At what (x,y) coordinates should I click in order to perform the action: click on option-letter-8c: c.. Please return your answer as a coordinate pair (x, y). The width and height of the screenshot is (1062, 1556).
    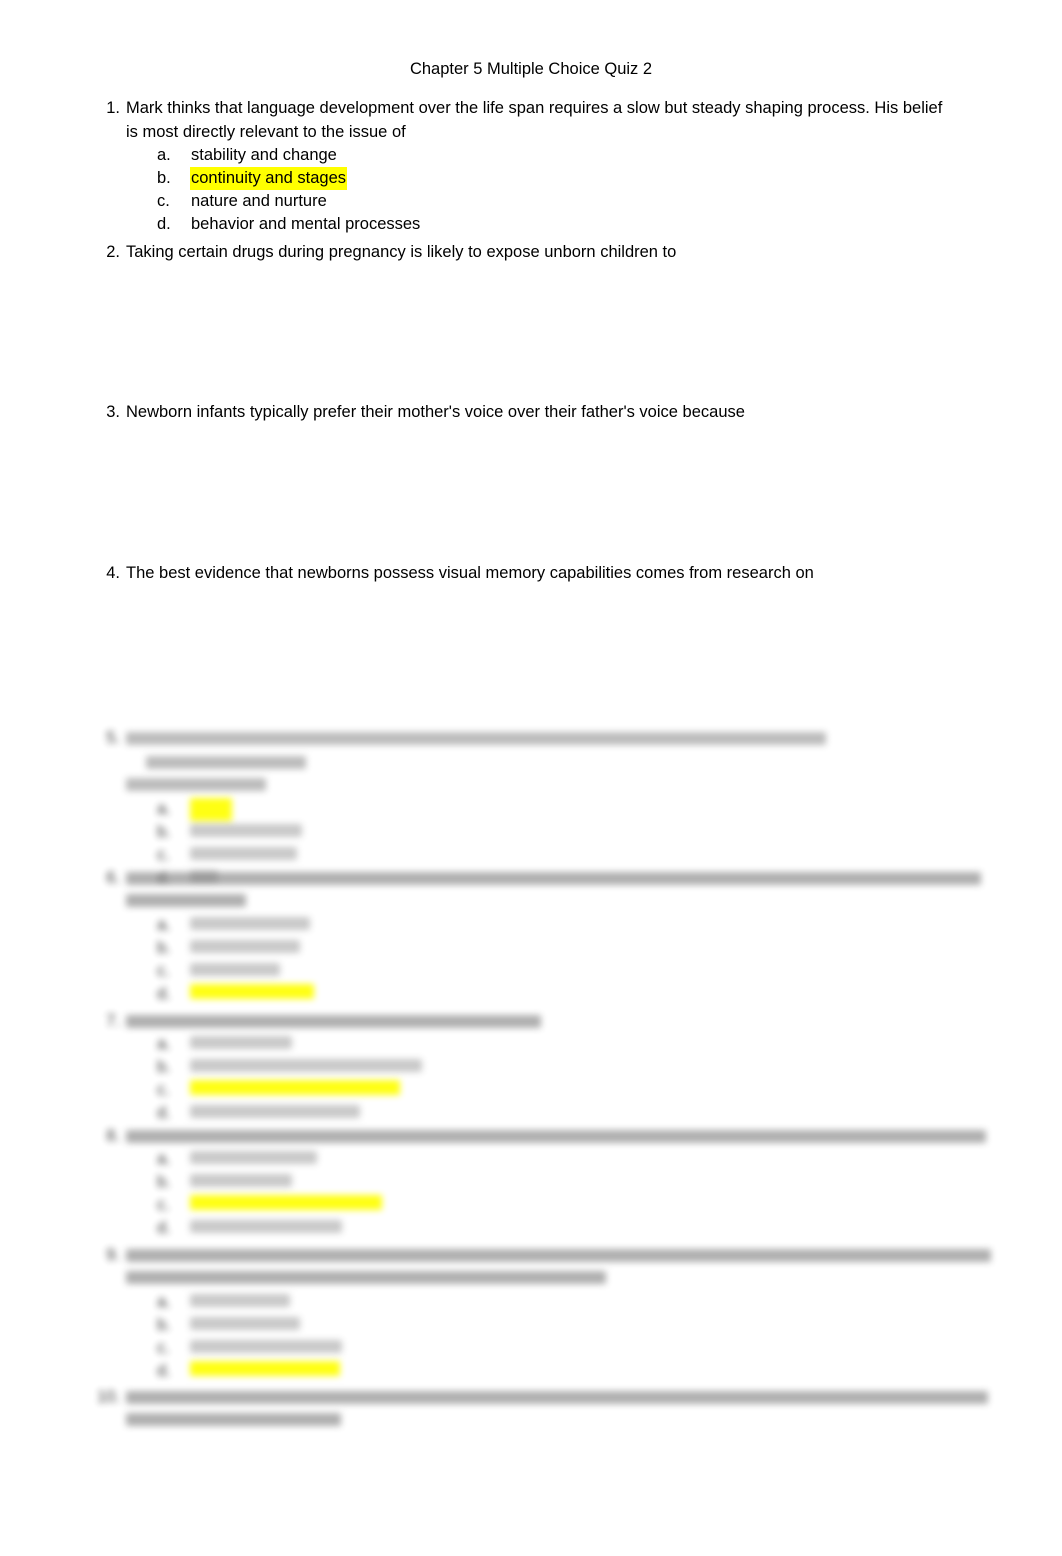
    Looking at the image, I should click on (163, 1205).